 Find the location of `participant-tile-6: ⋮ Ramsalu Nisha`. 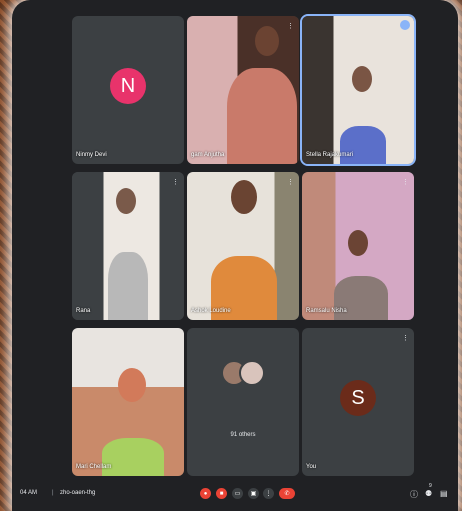

participant-tile-6: ⋮ Ramsalu Nisha is located at coordinates (358, 246).